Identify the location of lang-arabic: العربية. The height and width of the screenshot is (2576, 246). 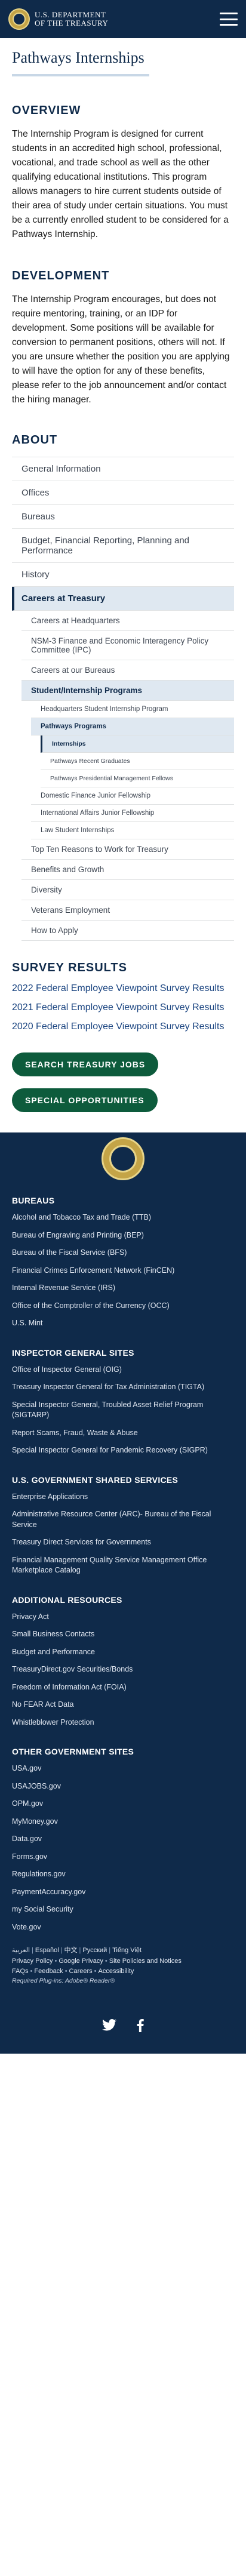
(21, 1950).